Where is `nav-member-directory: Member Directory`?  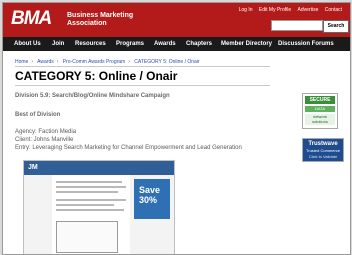
nav-member-directory: Member Directory is located at coordinates (246, 44).